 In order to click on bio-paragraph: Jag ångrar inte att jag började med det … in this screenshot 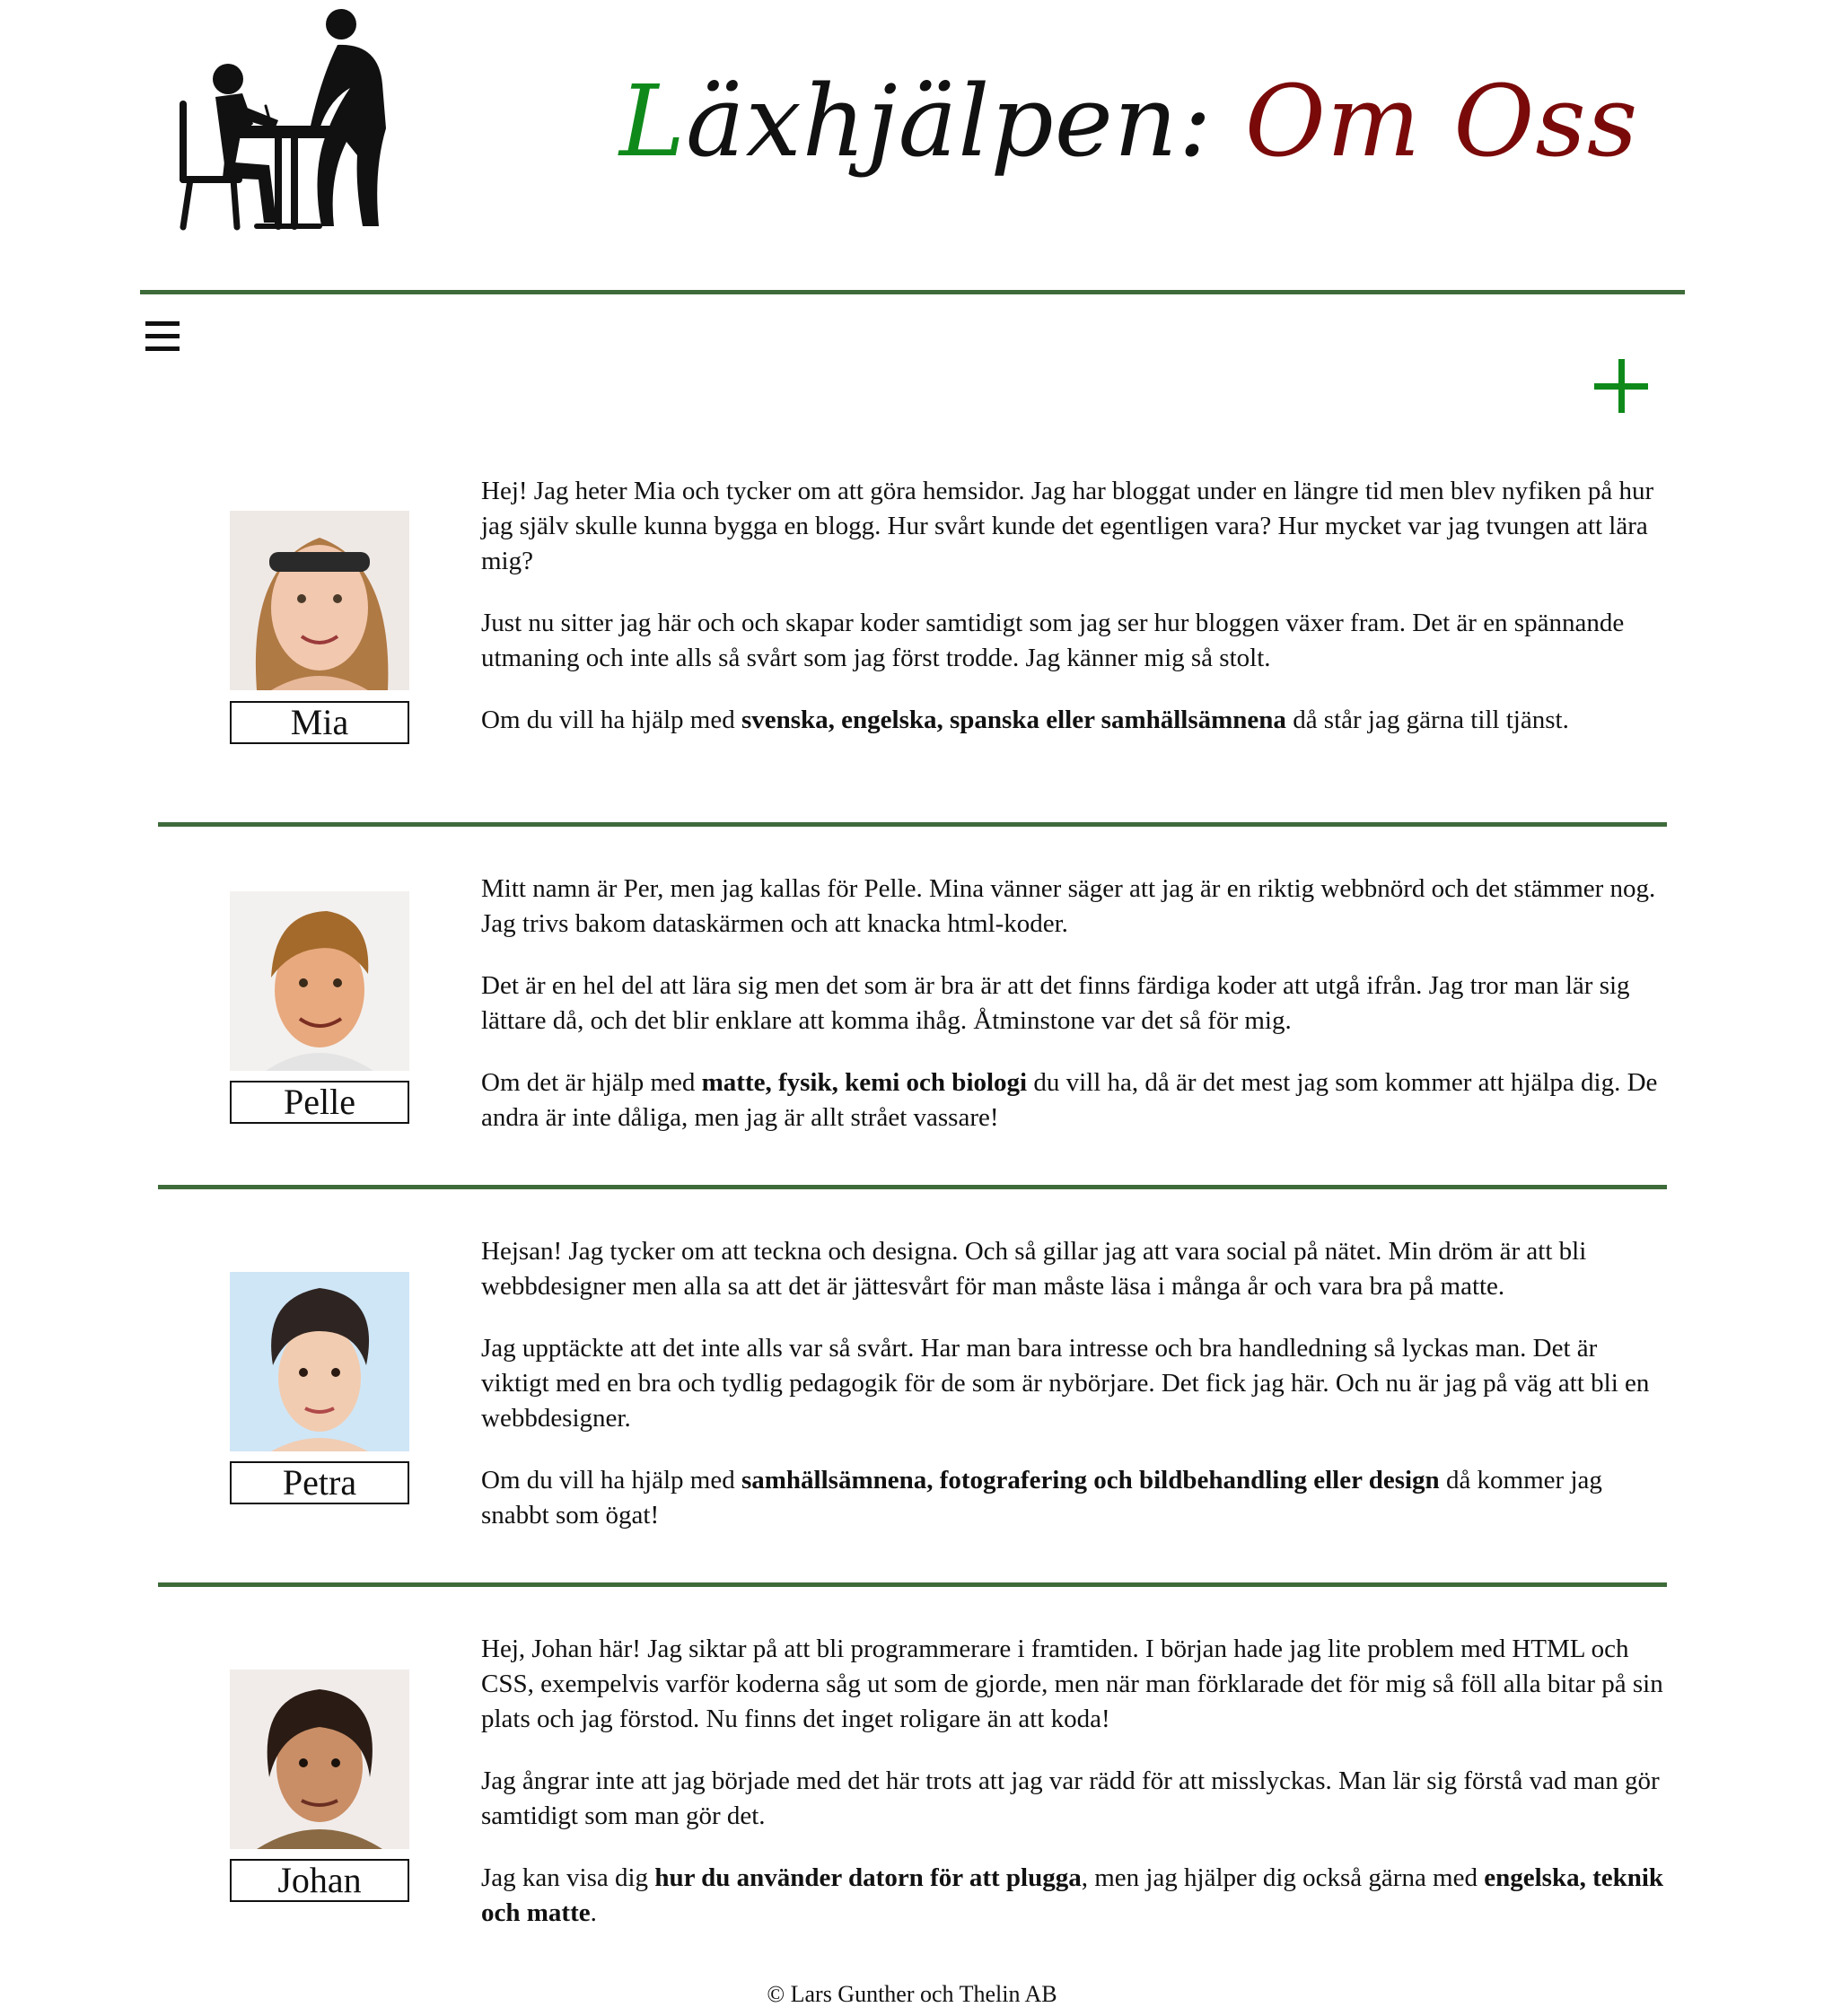, I will do `click(1070, 1798)`.